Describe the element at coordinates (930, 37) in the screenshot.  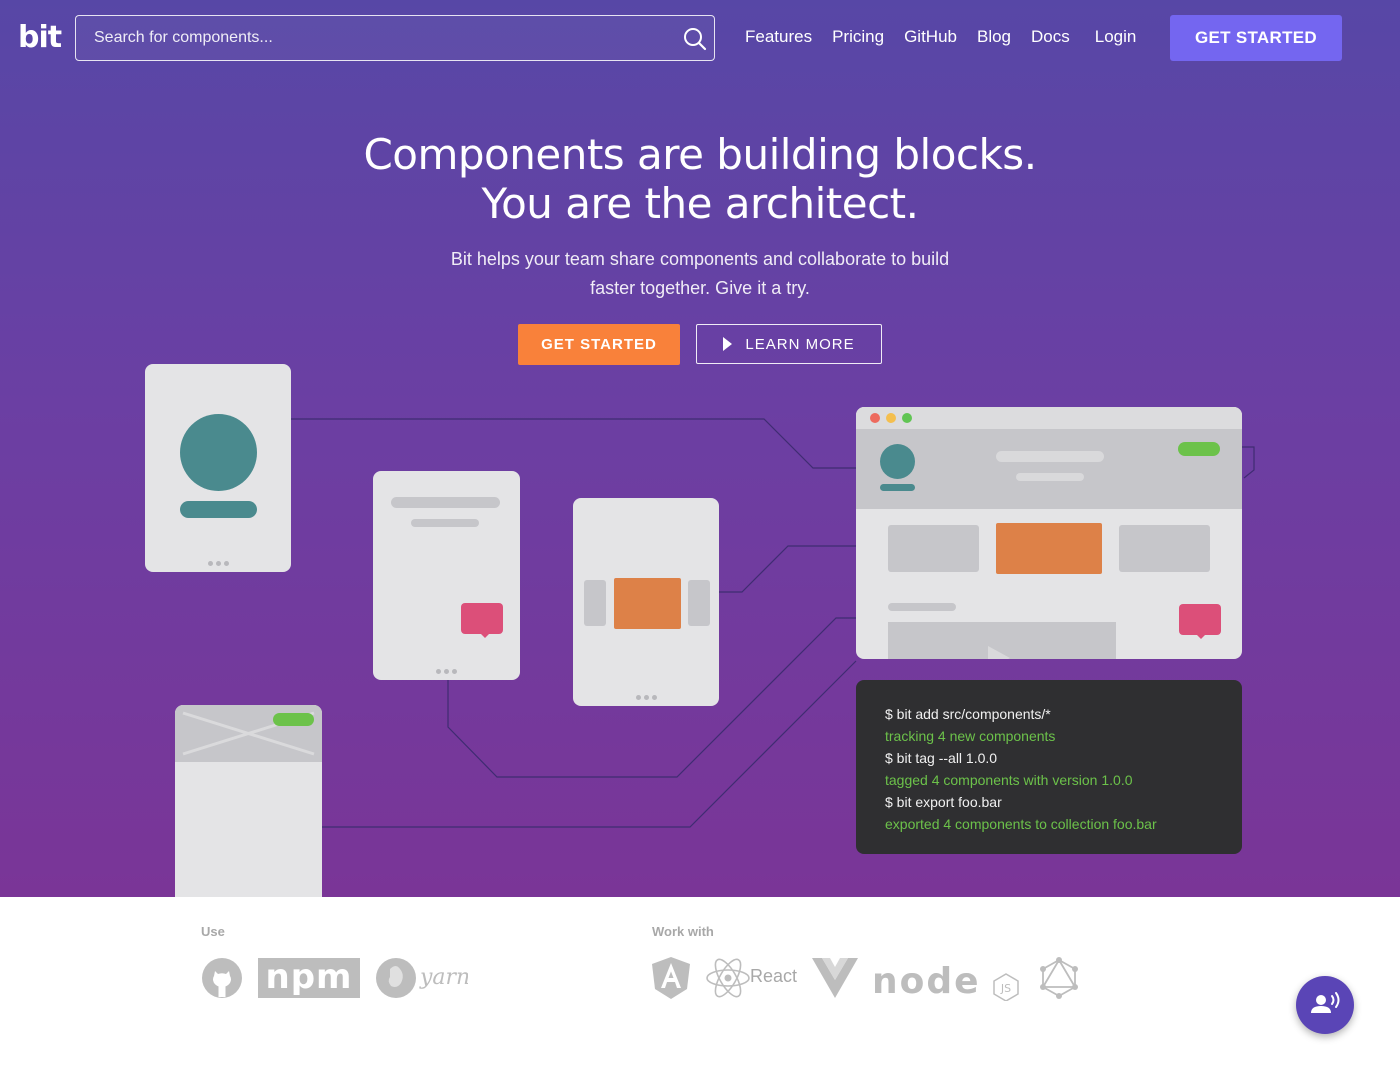
I see `nav-github: GitHub` at that location.